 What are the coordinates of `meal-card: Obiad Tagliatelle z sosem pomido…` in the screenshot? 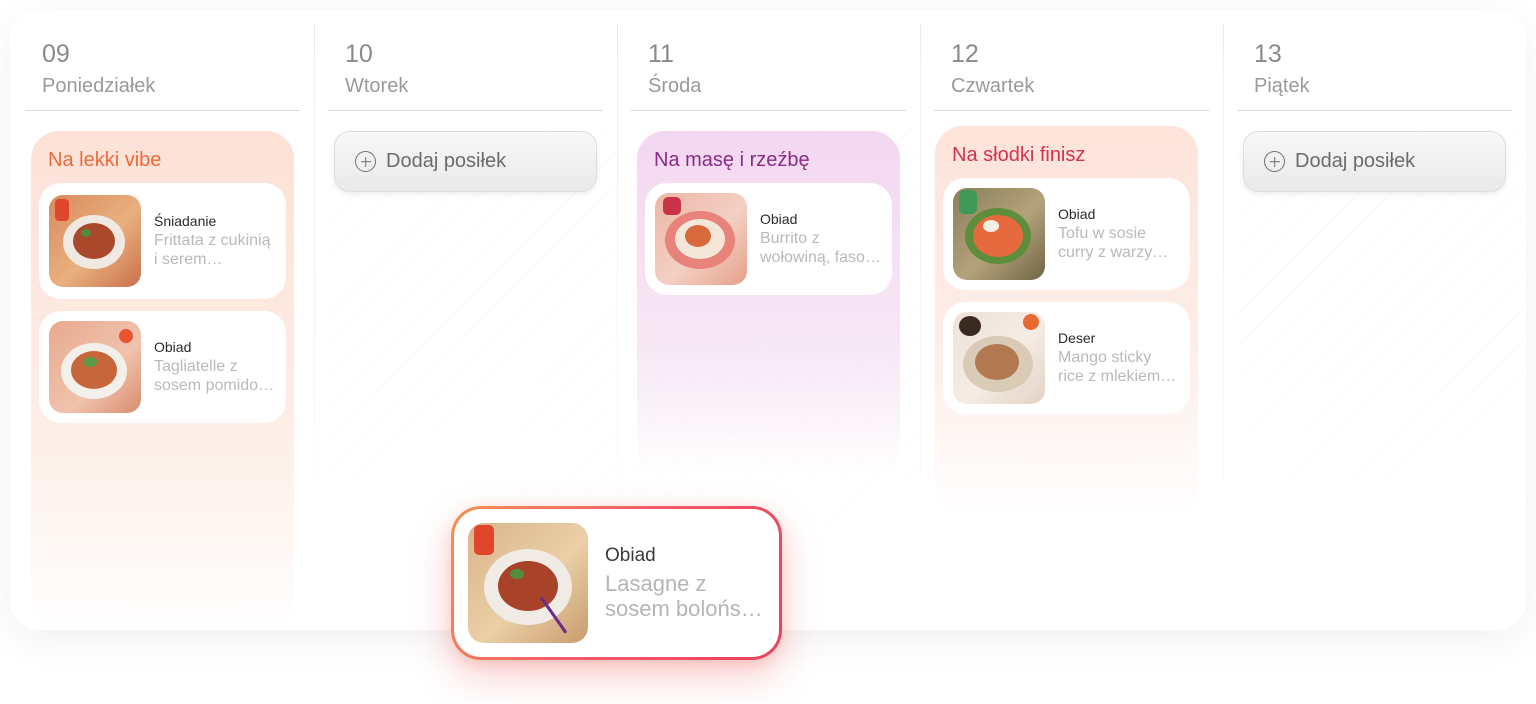 It's located at (162, 367).